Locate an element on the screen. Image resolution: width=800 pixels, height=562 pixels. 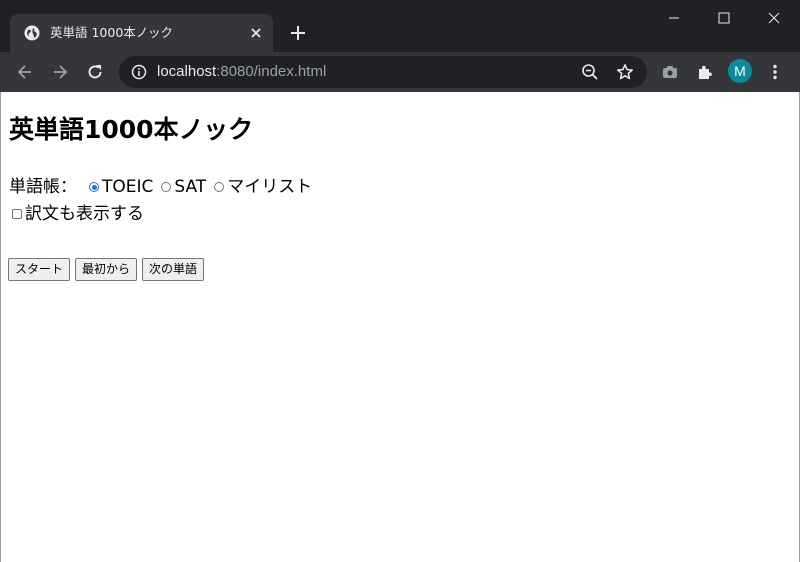
vocab-label: 単語帳： is located at coordinates (43, 187).